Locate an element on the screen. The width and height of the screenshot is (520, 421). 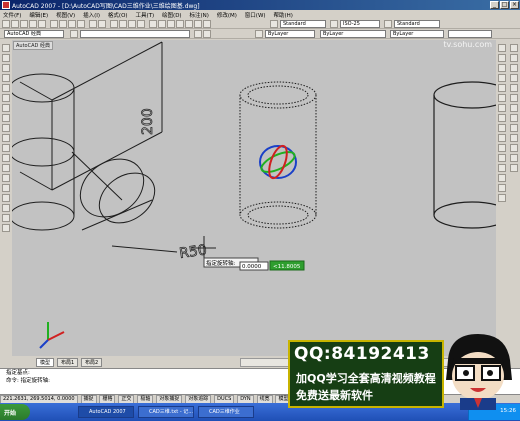
trim-icon is located at coordinates (502, 138).